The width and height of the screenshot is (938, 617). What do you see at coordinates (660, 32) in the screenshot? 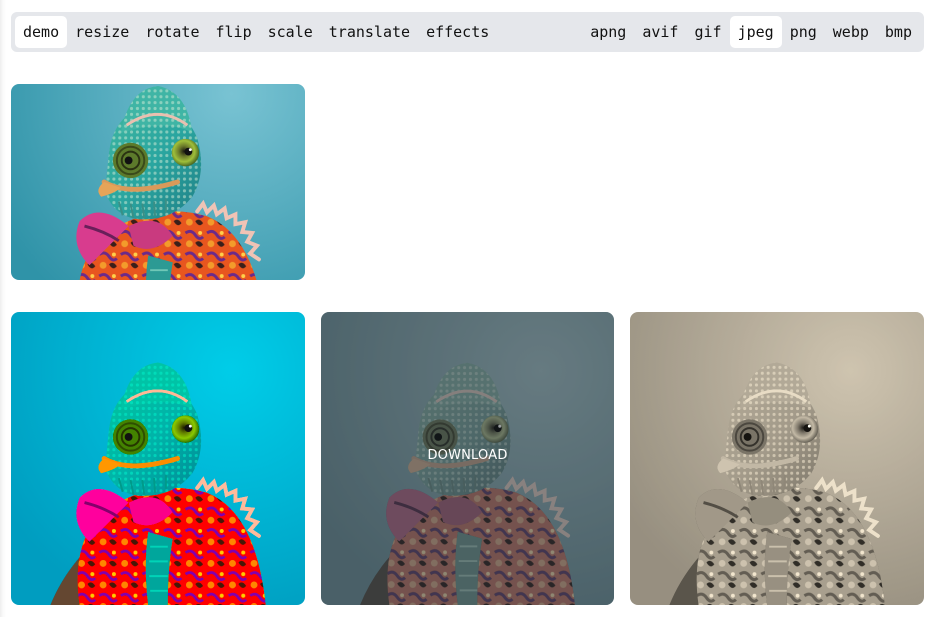
I see `tab-avif: avif` at bounding box center [660, 32].